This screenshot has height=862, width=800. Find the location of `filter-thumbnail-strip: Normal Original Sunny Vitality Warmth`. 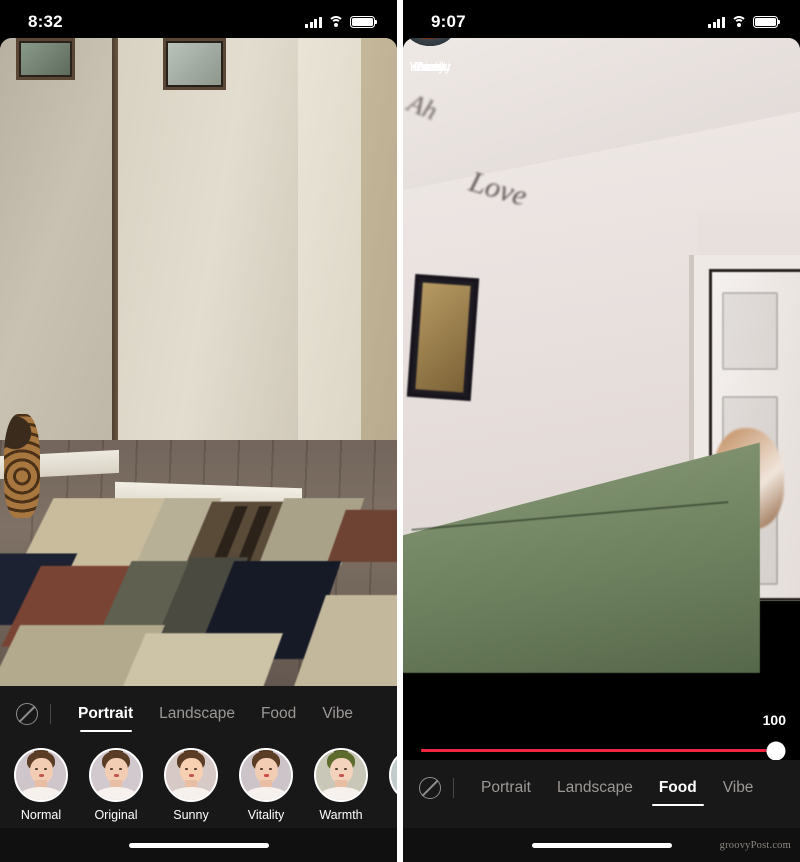

filter-thumbnail-strip: Normal Original Sunny Vitality Warmth is located at coordinates (198, 782).